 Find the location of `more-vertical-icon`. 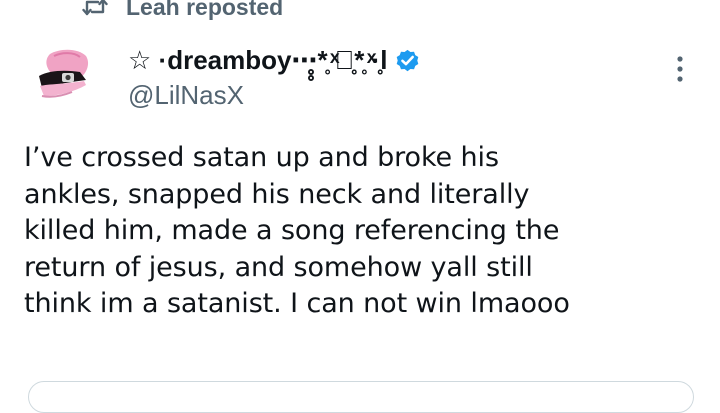

more-vertical-icon is located at coordinates (680, 70).